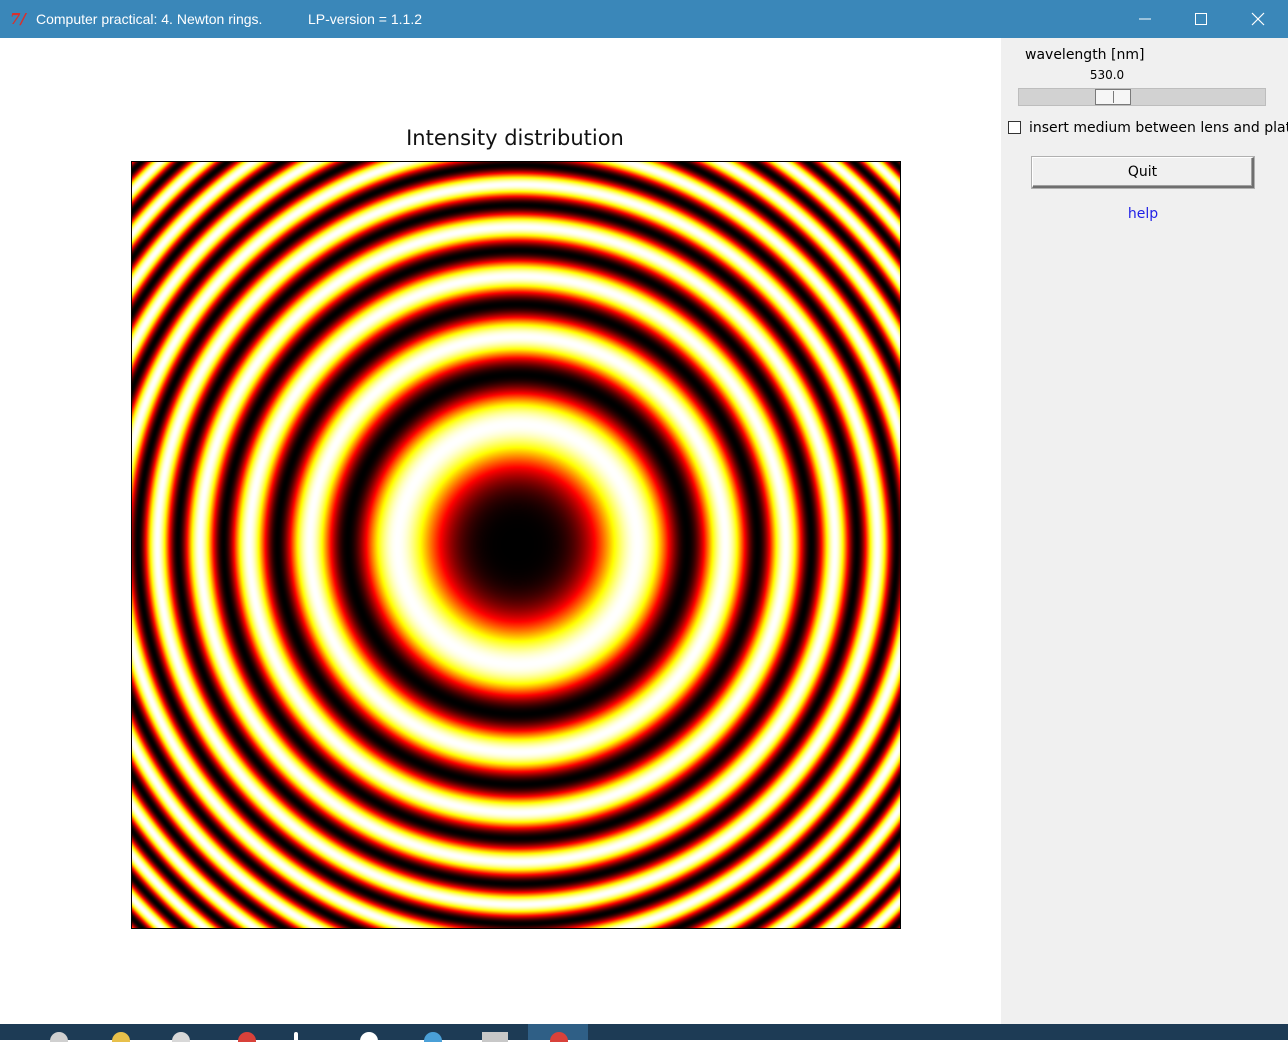  Describe the element at coordinates (1014, 127) in the screenshot. I see `medium-checkbox` at that location.